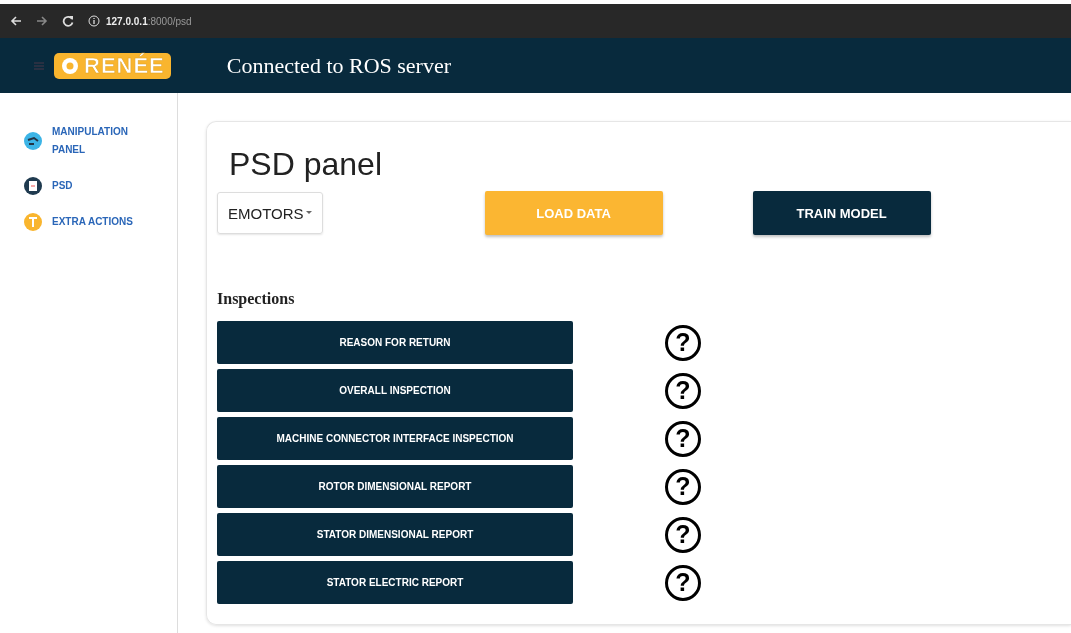  I want to click on address-field: 127.0.0.1:8000/psd, so click(149, 21).